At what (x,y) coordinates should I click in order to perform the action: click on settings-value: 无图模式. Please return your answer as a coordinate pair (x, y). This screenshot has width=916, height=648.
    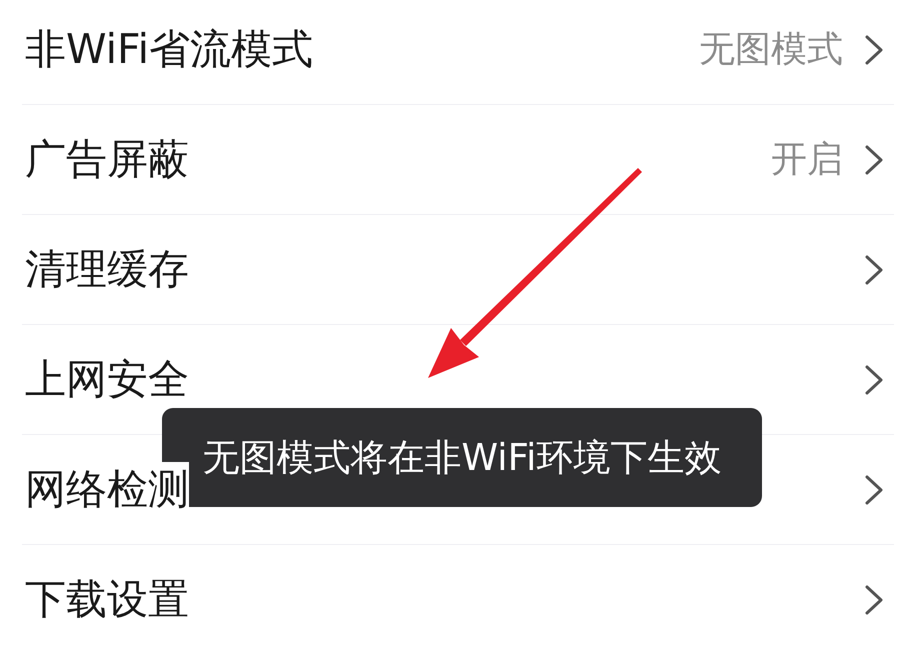
    Looking at the image, I should click on (771, 50).